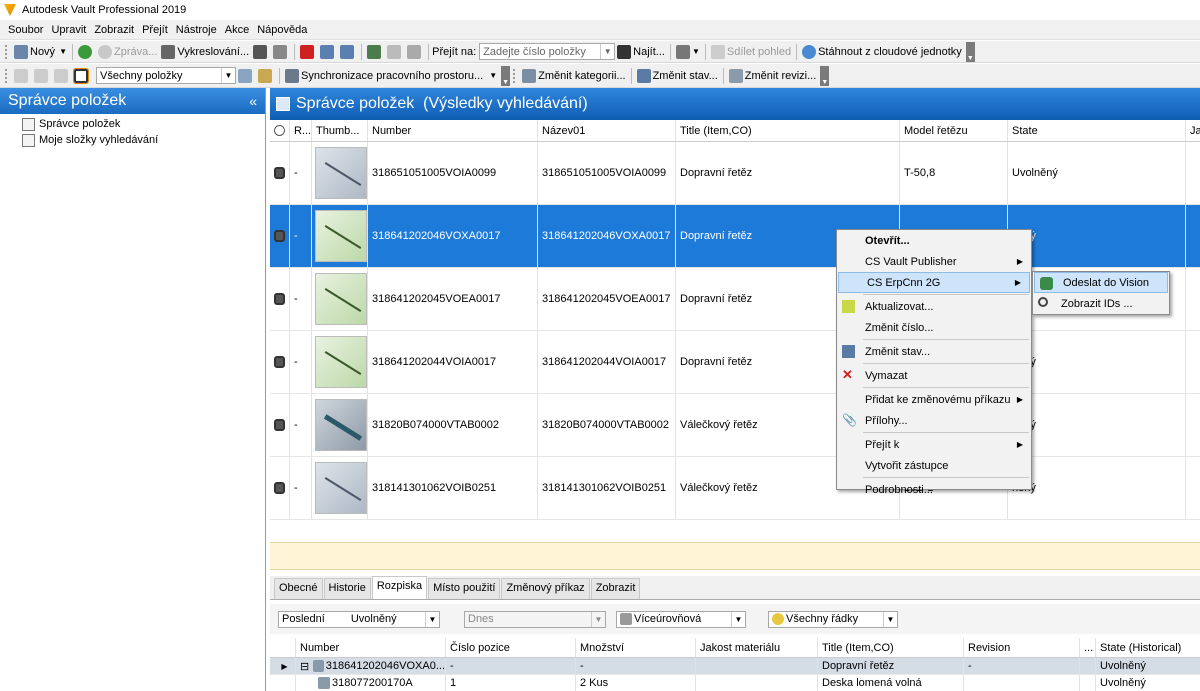 This screenshot has height=691, width=1200. Describe the element at coordinates (281, 52) in the screenshot. I see `print-preview-button` at that location.